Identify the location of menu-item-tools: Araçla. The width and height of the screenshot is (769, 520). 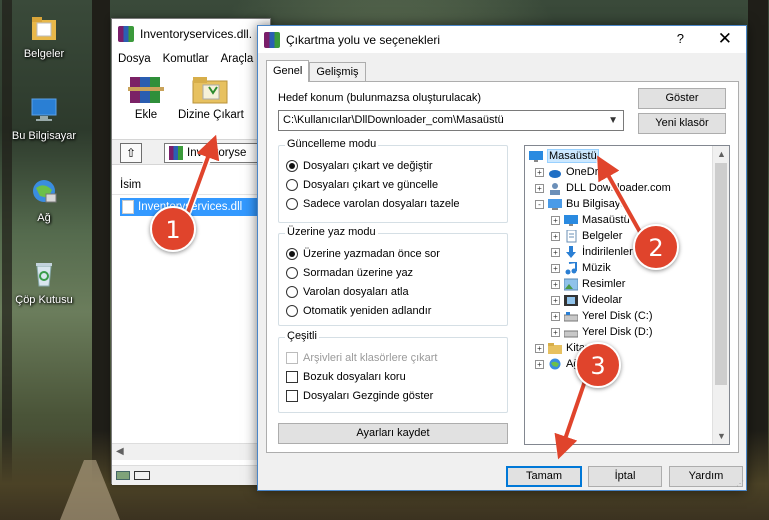
(237, 59).